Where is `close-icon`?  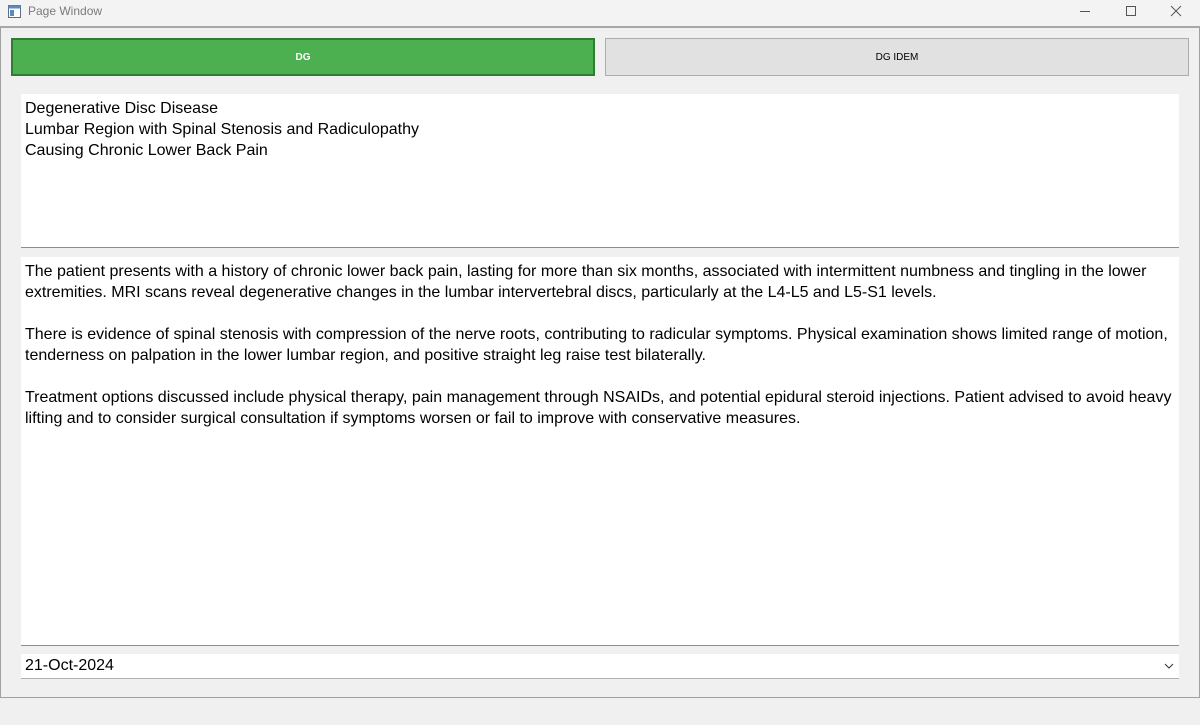 close-icon is located at coordinates (1176, 11).